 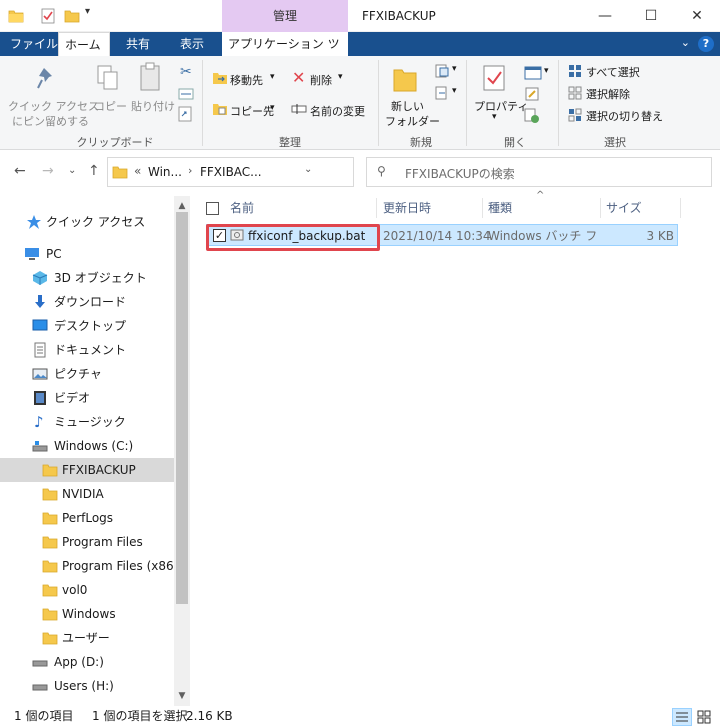 I want to click on nav-vol0: vol0, so click(x=87, y=590).